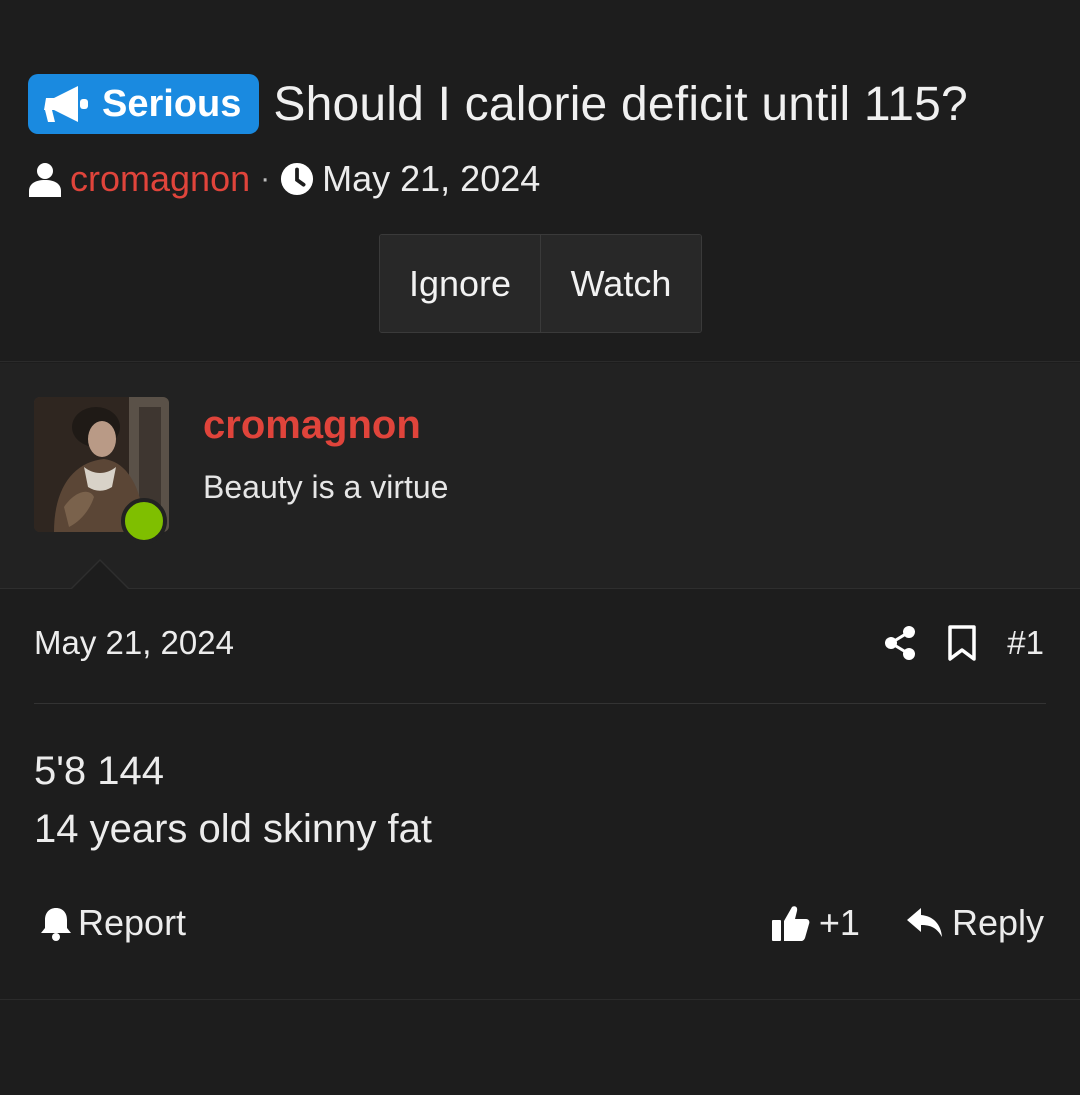 The image size is (1080, 1095). What do you see at coordinates (900, 643) in the screenshot?
I see `share-icon` at bounding box center [900, 643].